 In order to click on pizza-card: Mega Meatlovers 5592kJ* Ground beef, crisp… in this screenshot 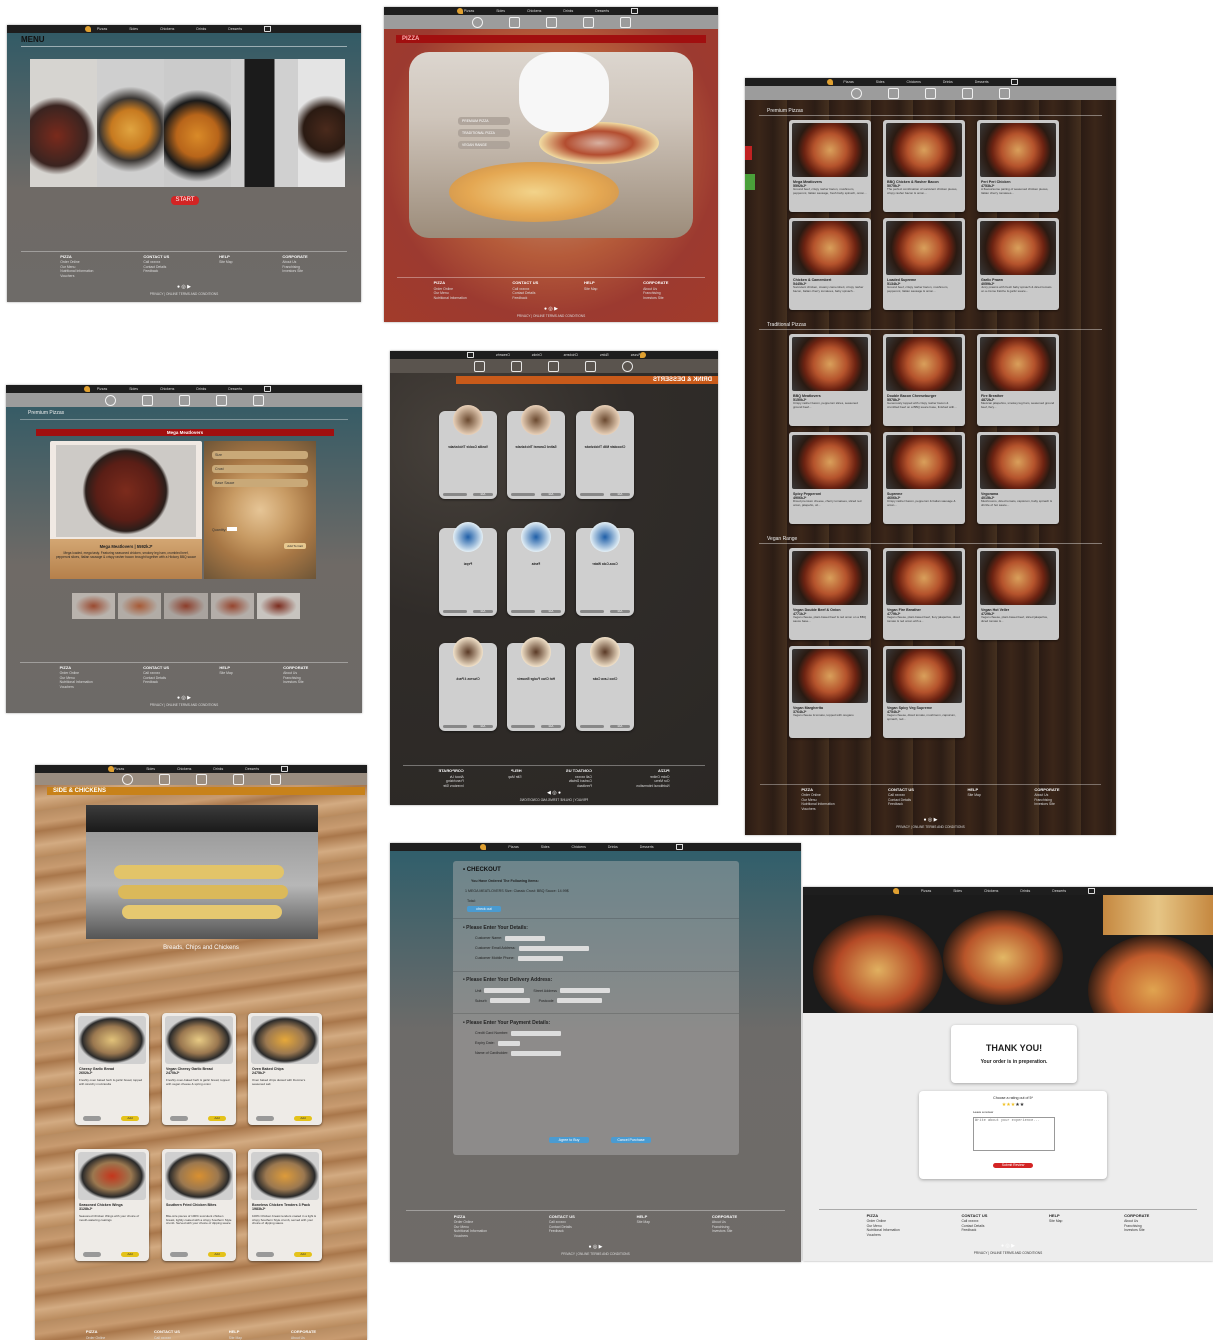, I will do `click(830, 166)`.